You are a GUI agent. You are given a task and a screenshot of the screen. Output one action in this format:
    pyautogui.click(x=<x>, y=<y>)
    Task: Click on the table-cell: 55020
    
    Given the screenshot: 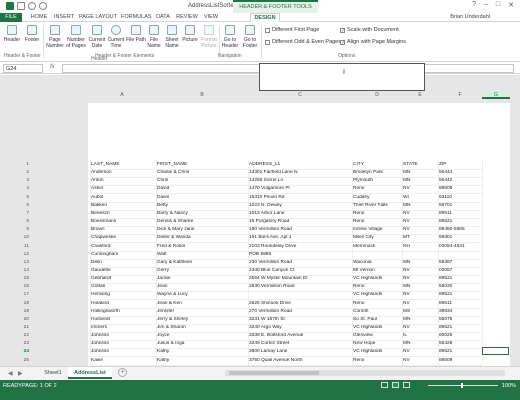 What is the action you would take?
    pyautogui.click(x=459, y=286)
    